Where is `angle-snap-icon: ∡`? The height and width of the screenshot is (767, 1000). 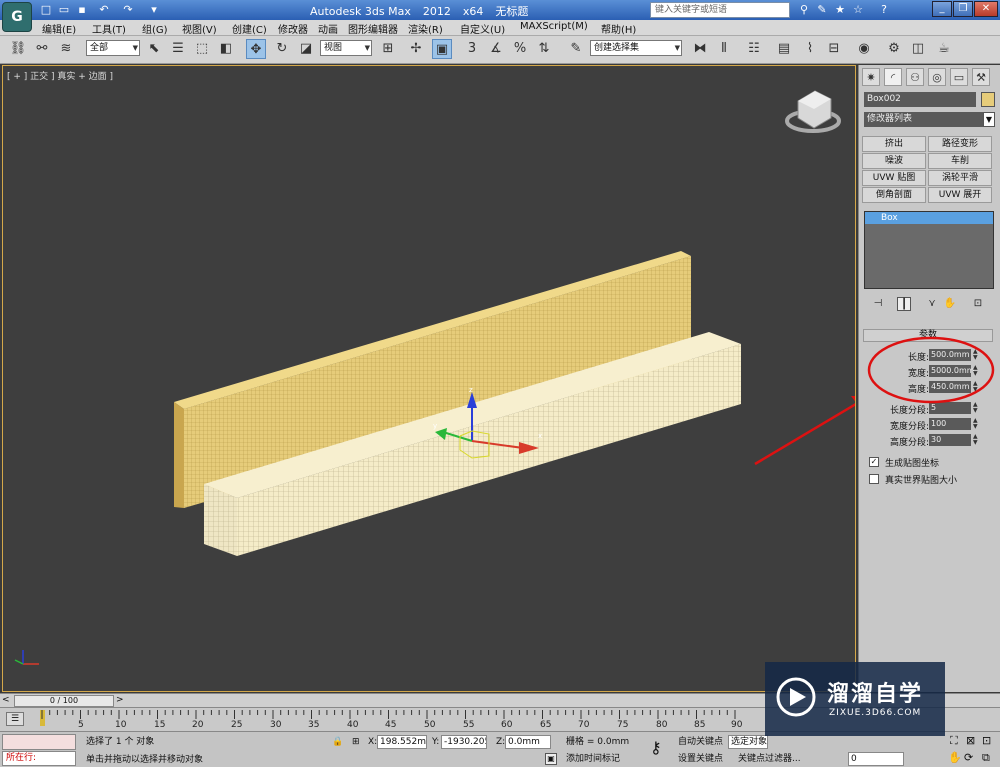
angle-snap-icon: ∡ is located at coordinates (496, 49).